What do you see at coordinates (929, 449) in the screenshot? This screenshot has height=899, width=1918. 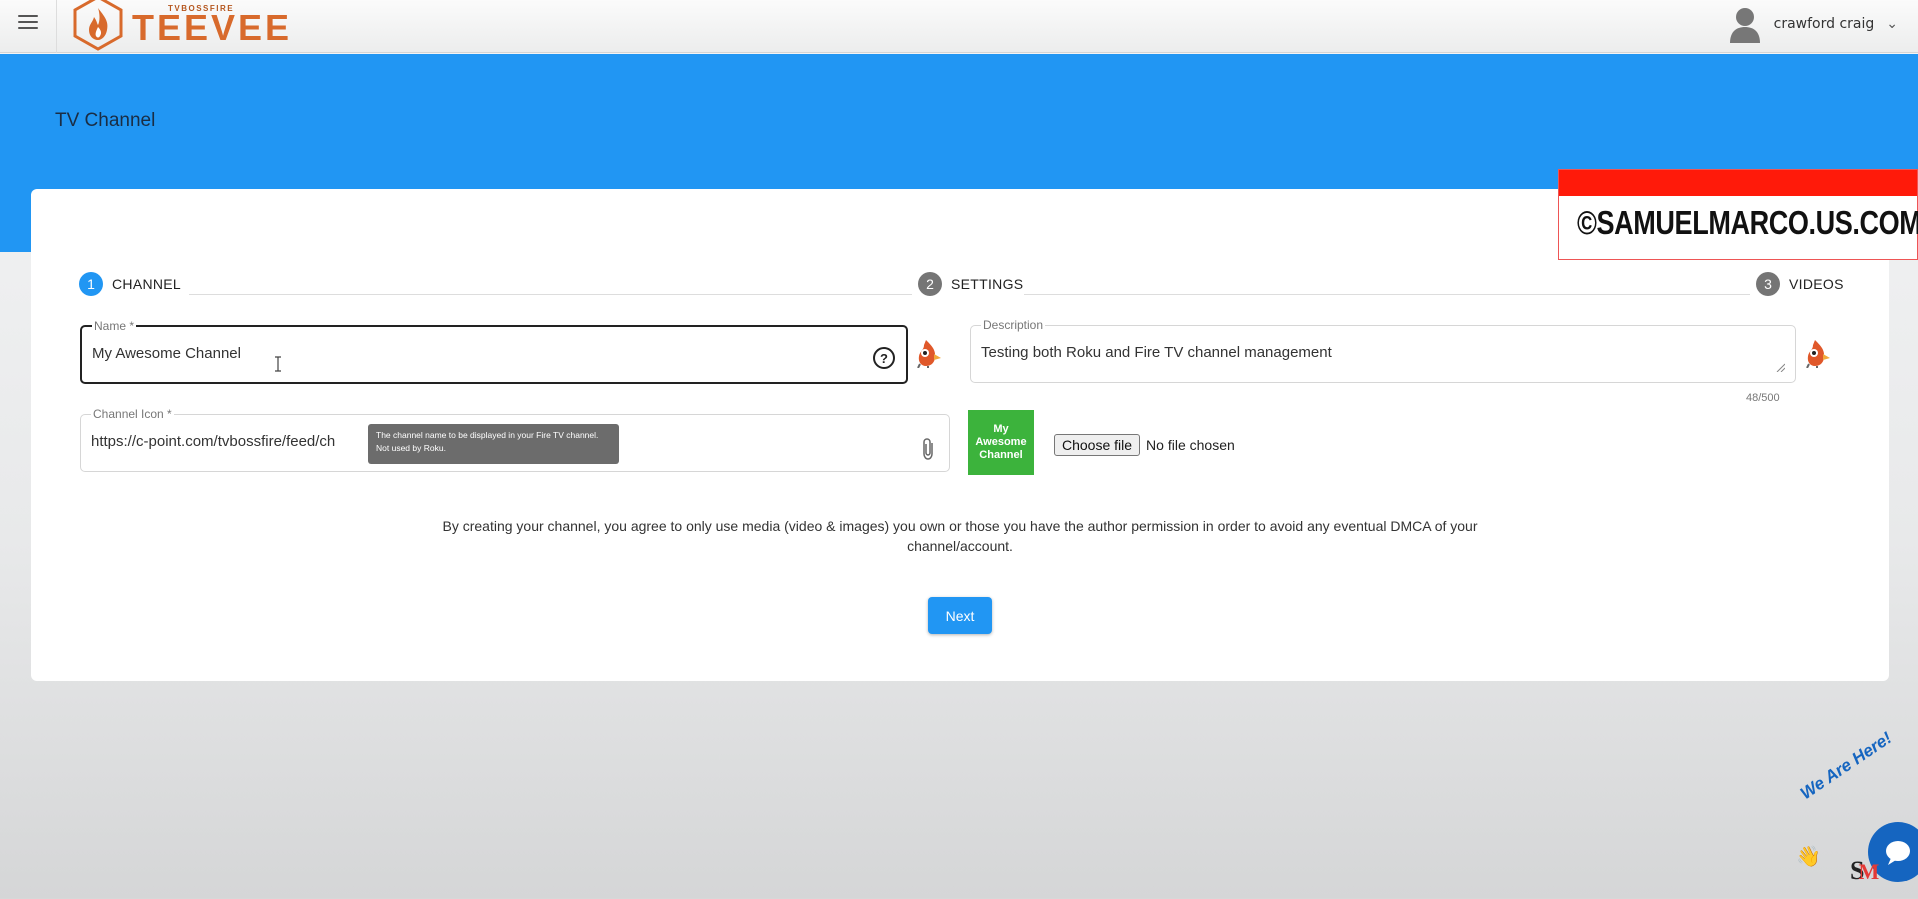 I see `paperclip-icon` at bounding box center [929, 449].